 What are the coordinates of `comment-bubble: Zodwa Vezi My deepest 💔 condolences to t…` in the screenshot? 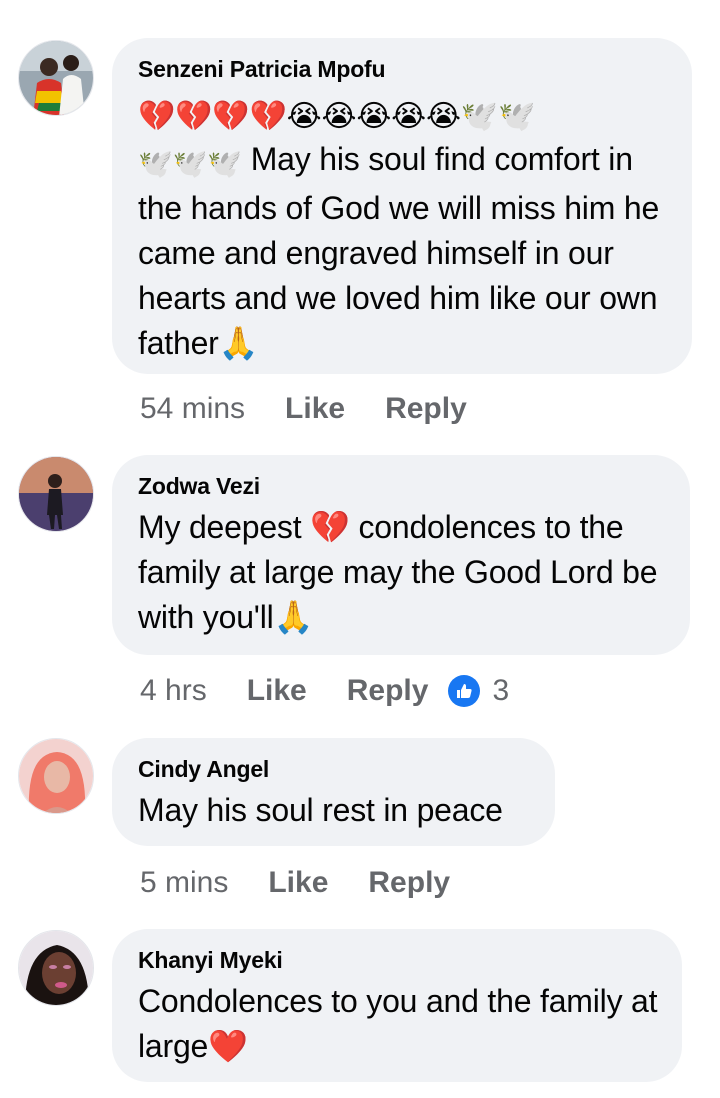 It's located at (401, 555).